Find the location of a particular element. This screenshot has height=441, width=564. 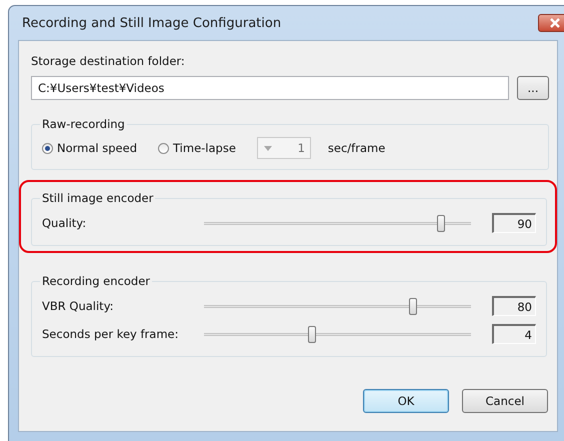

group-title: Still image encoder is located at coordinates (97, 198).